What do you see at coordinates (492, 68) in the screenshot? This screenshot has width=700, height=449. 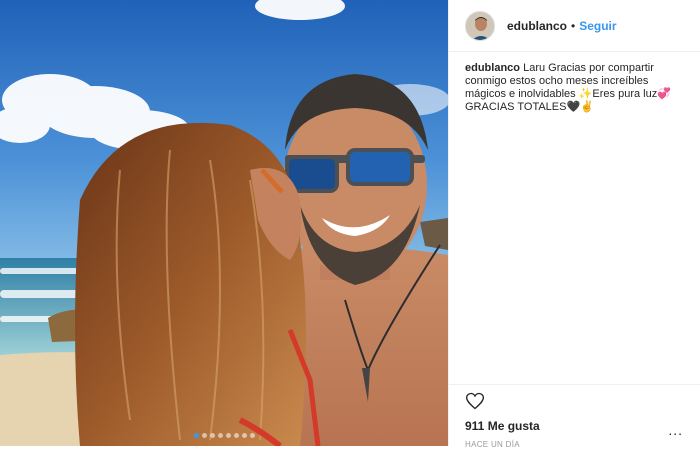 I see `caption-username: edublanco` at bounding box center [492, 68].